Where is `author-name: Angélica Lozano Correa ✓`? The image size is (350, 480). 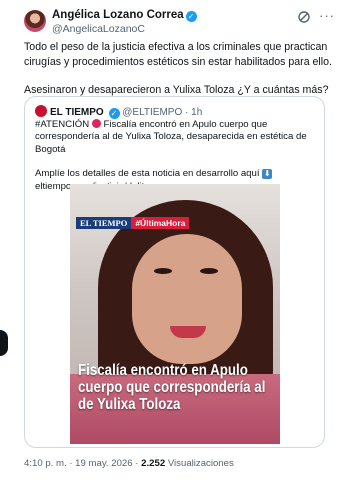 author-name: Angélica Lozano Correa ✓ is located at coordinates (124, 15).